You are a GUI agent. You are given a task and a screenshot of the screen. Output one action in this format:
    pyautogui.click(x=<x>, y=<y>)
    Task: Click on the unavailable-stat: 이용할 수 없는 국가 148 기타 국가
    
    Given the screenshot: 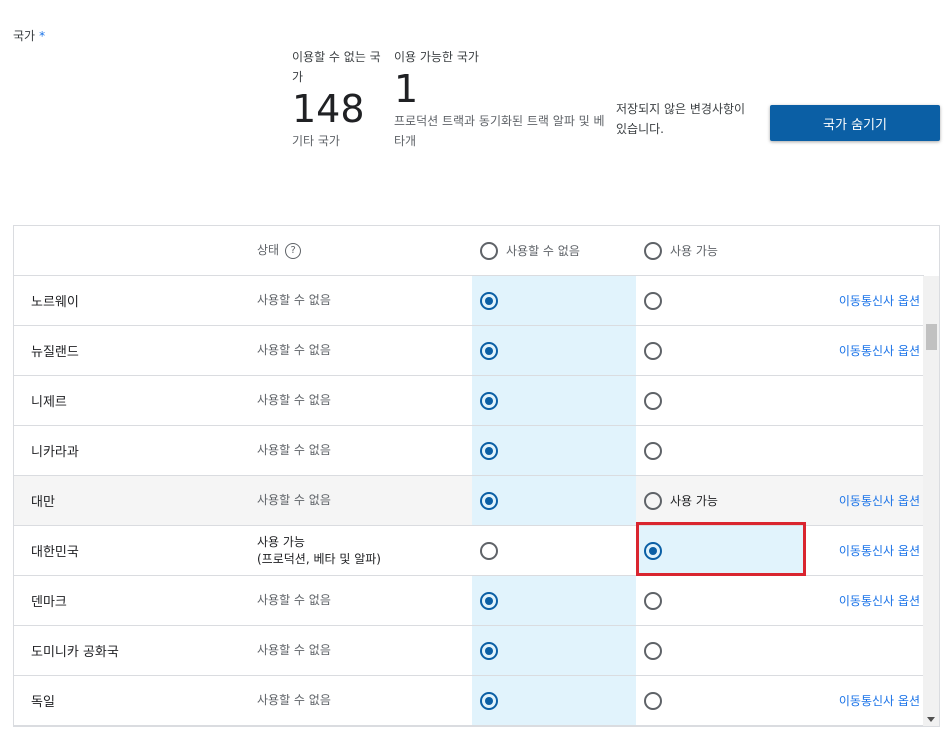 What is the action you would take?
    pyautogui.click(x=338, y=99)
    